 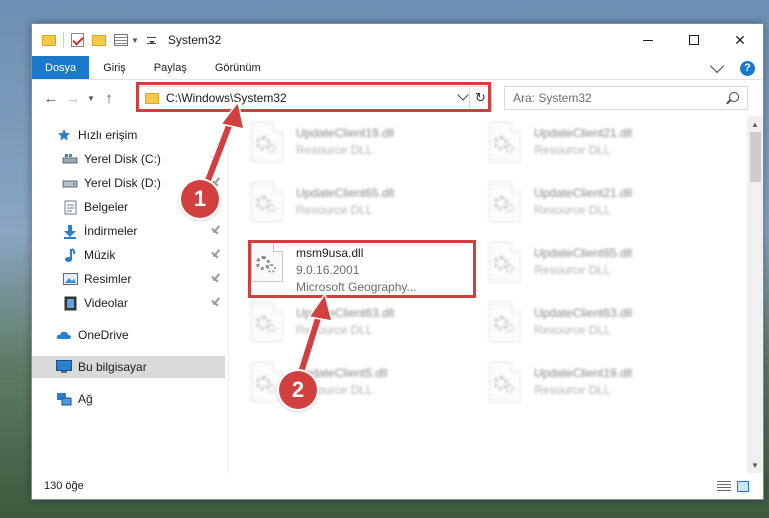 I want to click on step-2-badge: 2, so click(x=298, y=390).